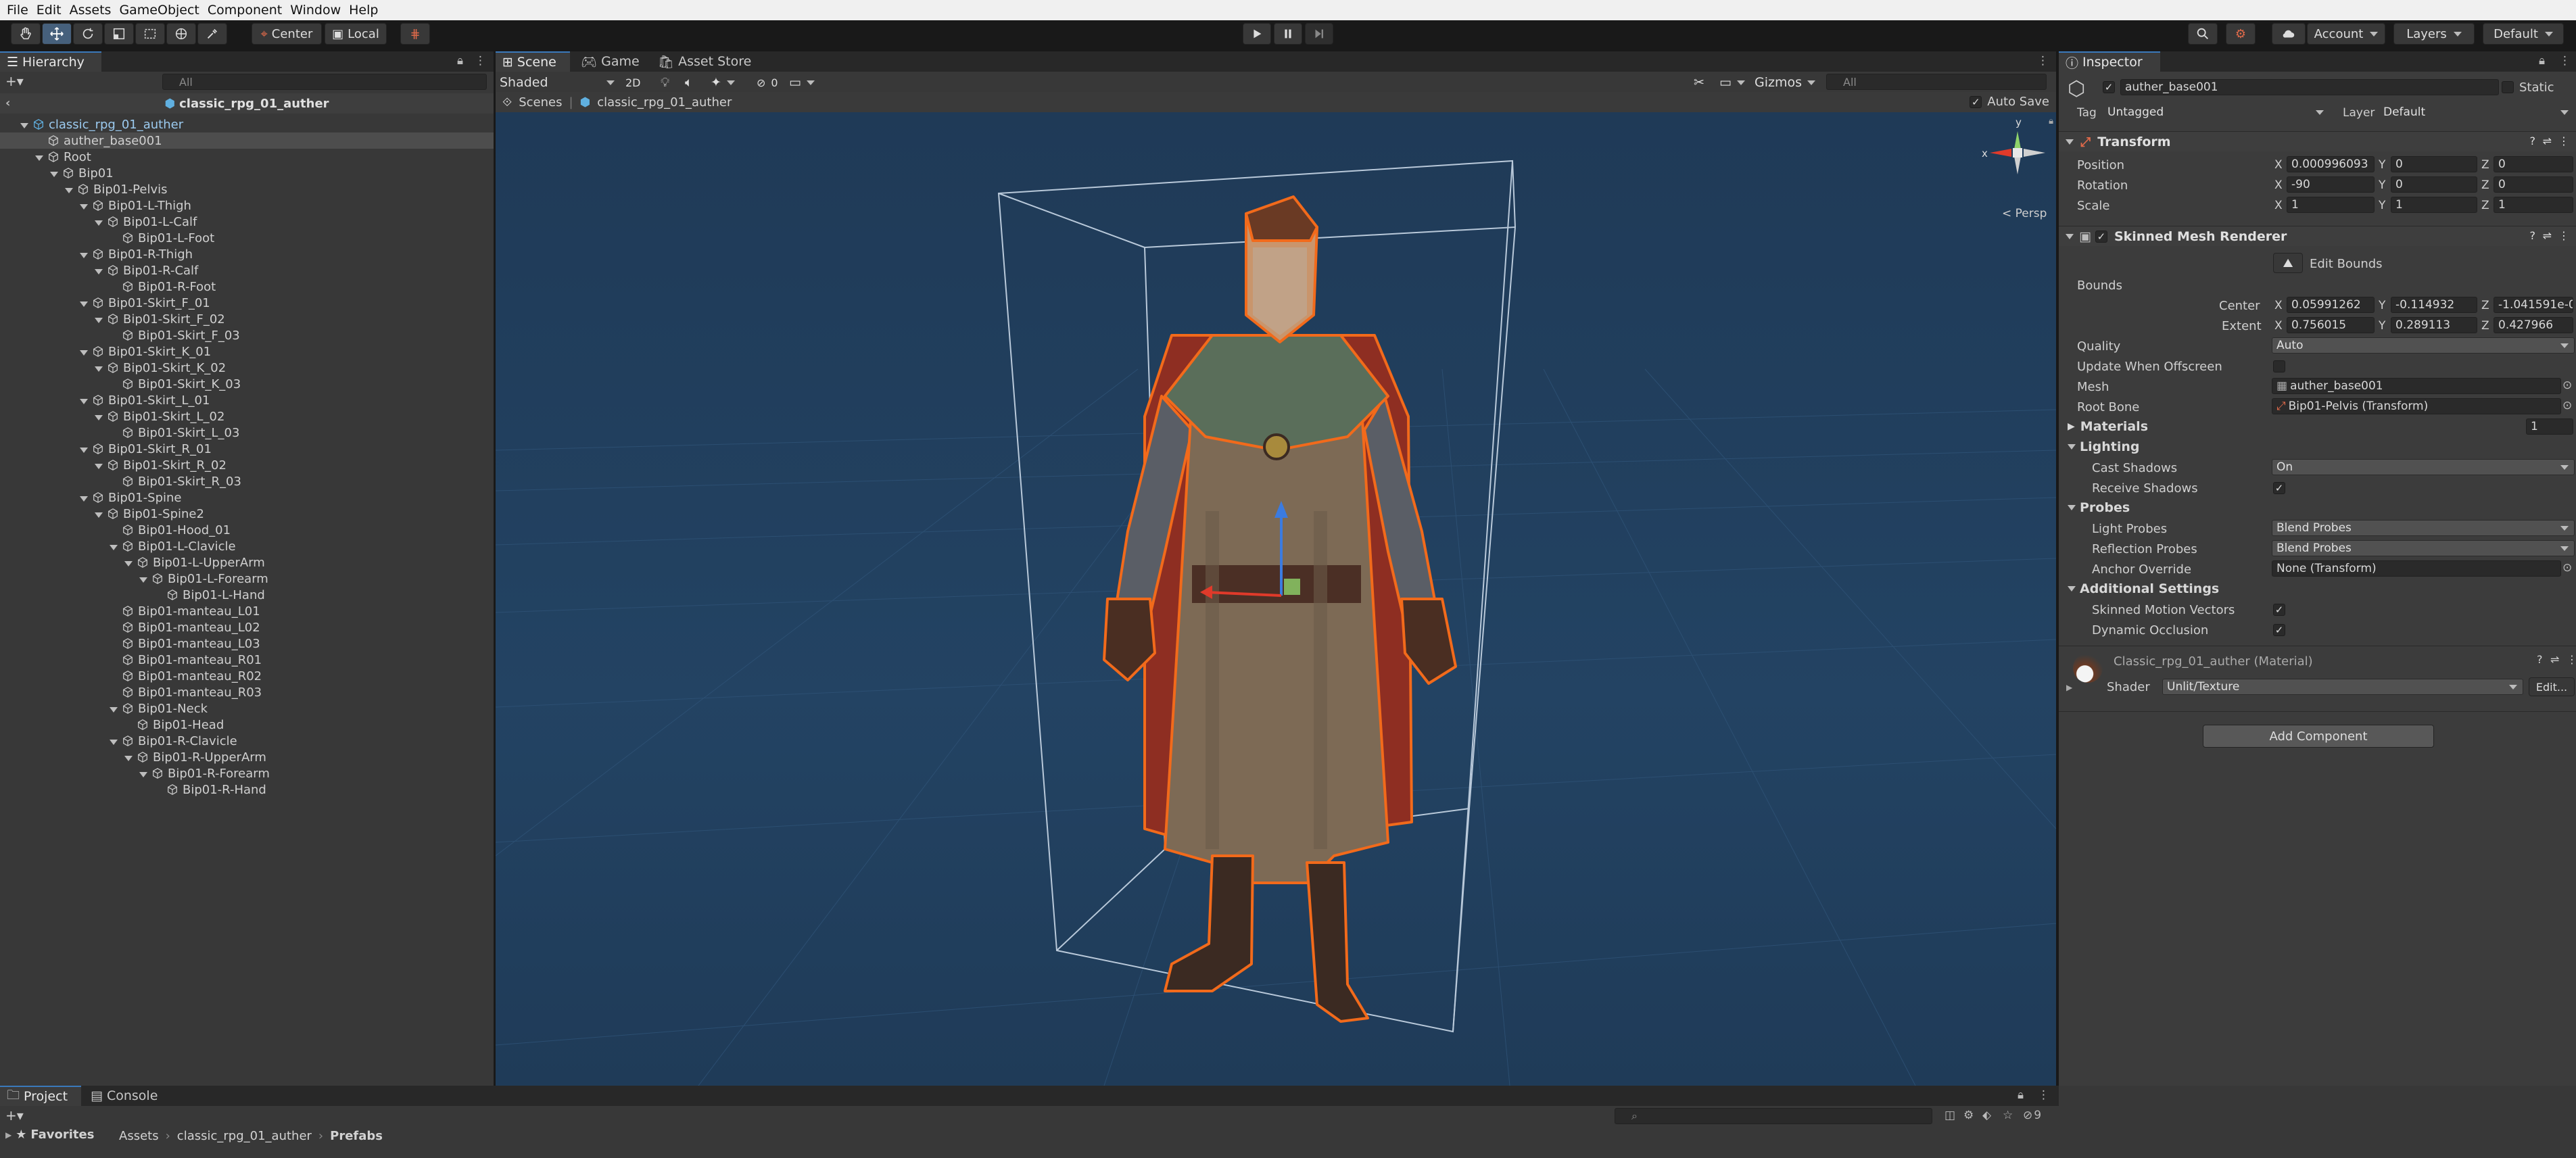 The image size is (2576, 1158). Describe the element at coordinates (2317, 236) in the screenshot. I see `skinned-mesh-renderer-header: ▣ ✓ Skinned Mesh Renderer ? ⇌ ⋮` at that location.